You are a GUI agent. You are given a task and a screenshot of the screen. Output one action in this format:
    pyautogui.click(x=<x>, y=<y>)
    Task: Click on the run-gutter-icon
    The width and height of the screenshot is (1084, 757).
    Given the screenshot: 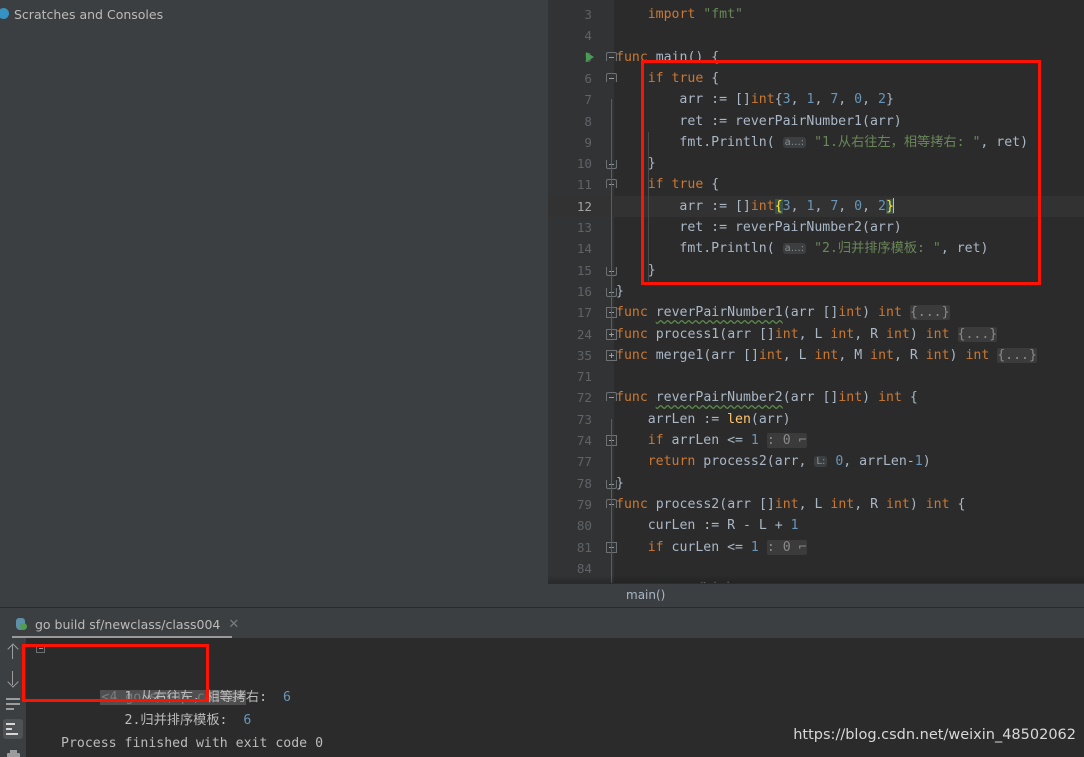 What is the action you would take?
    pyautogui.click(x=590, y=56)
    